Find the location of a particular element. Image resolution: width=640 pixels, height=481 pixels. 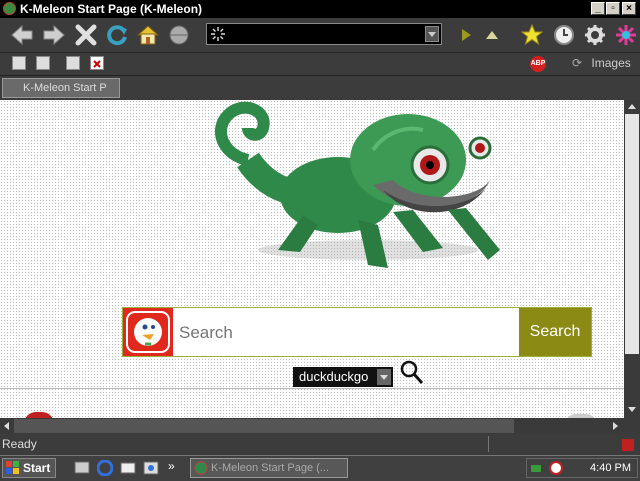

home-button is located at coordinates (148, 35).